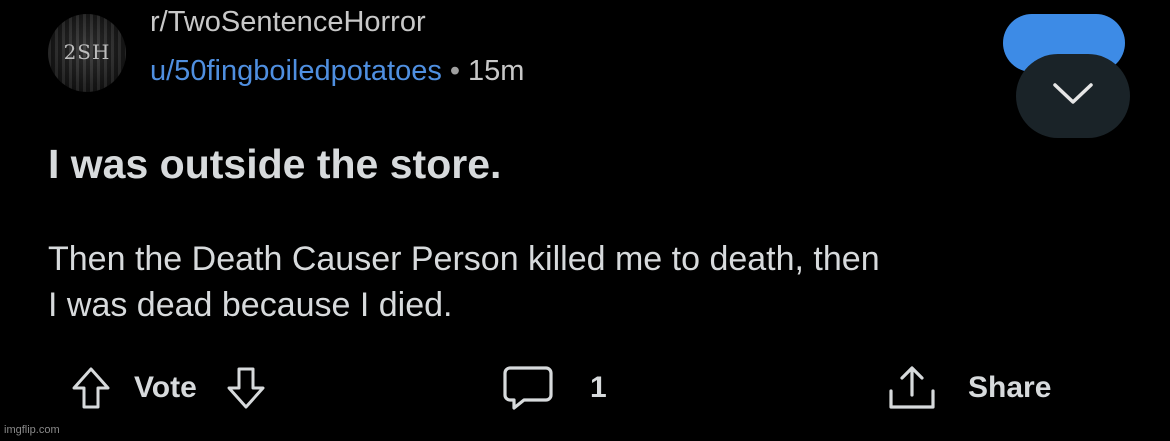 The image size is (1170, 441). What do you see at coordinates (598, 387) in the screenshot?
I see `comment-count: 1` at bounding box center [598, 387].